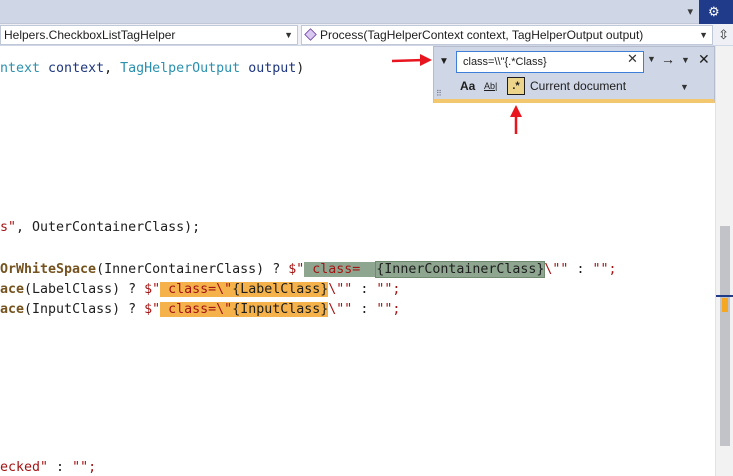 This screenshot has width=733, height=476. I want to click on annotation-arrow-up, so click(516, 119).